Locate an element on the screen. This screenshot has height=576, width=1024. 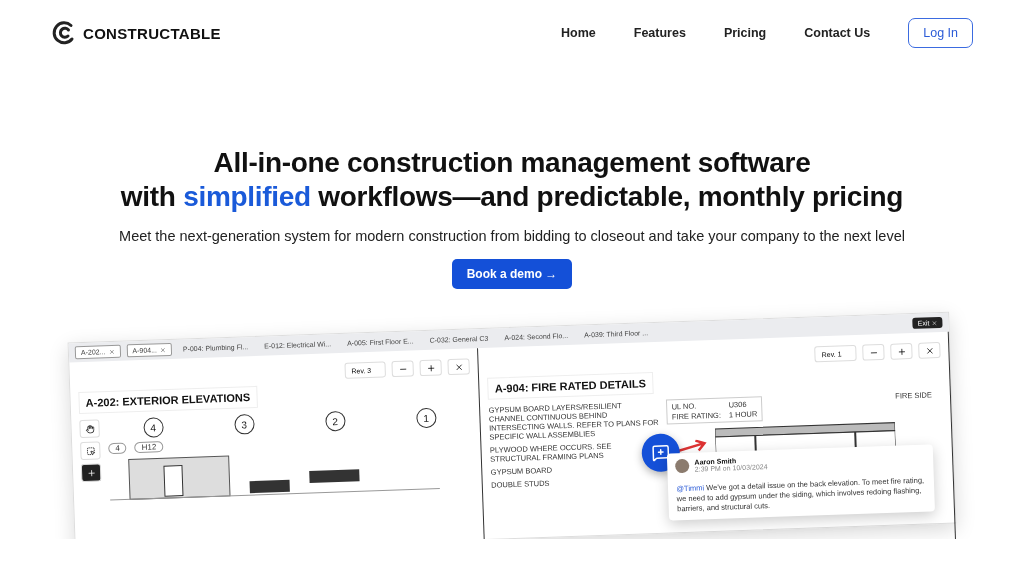
login-button: Log In is located at coordinates (940, 33).